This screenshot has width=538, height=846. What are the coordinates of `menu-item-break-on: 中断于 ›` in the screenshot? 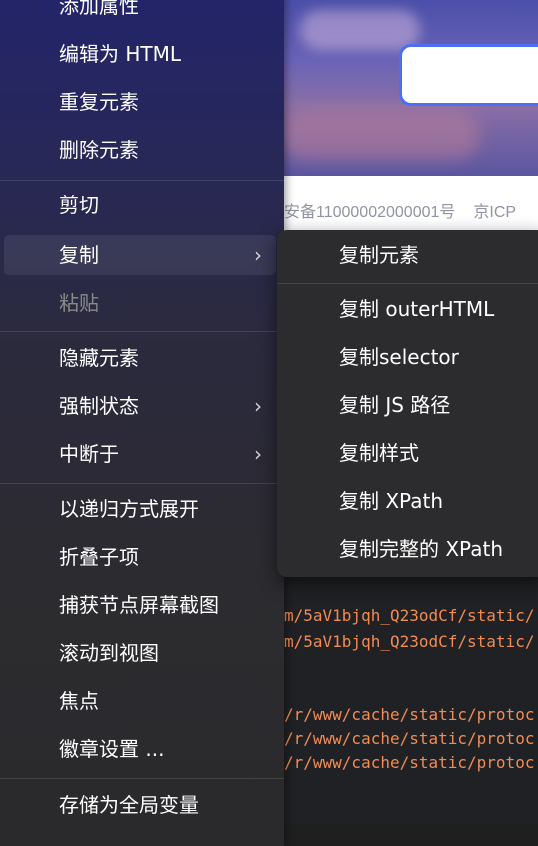 It's located at (140, 454).